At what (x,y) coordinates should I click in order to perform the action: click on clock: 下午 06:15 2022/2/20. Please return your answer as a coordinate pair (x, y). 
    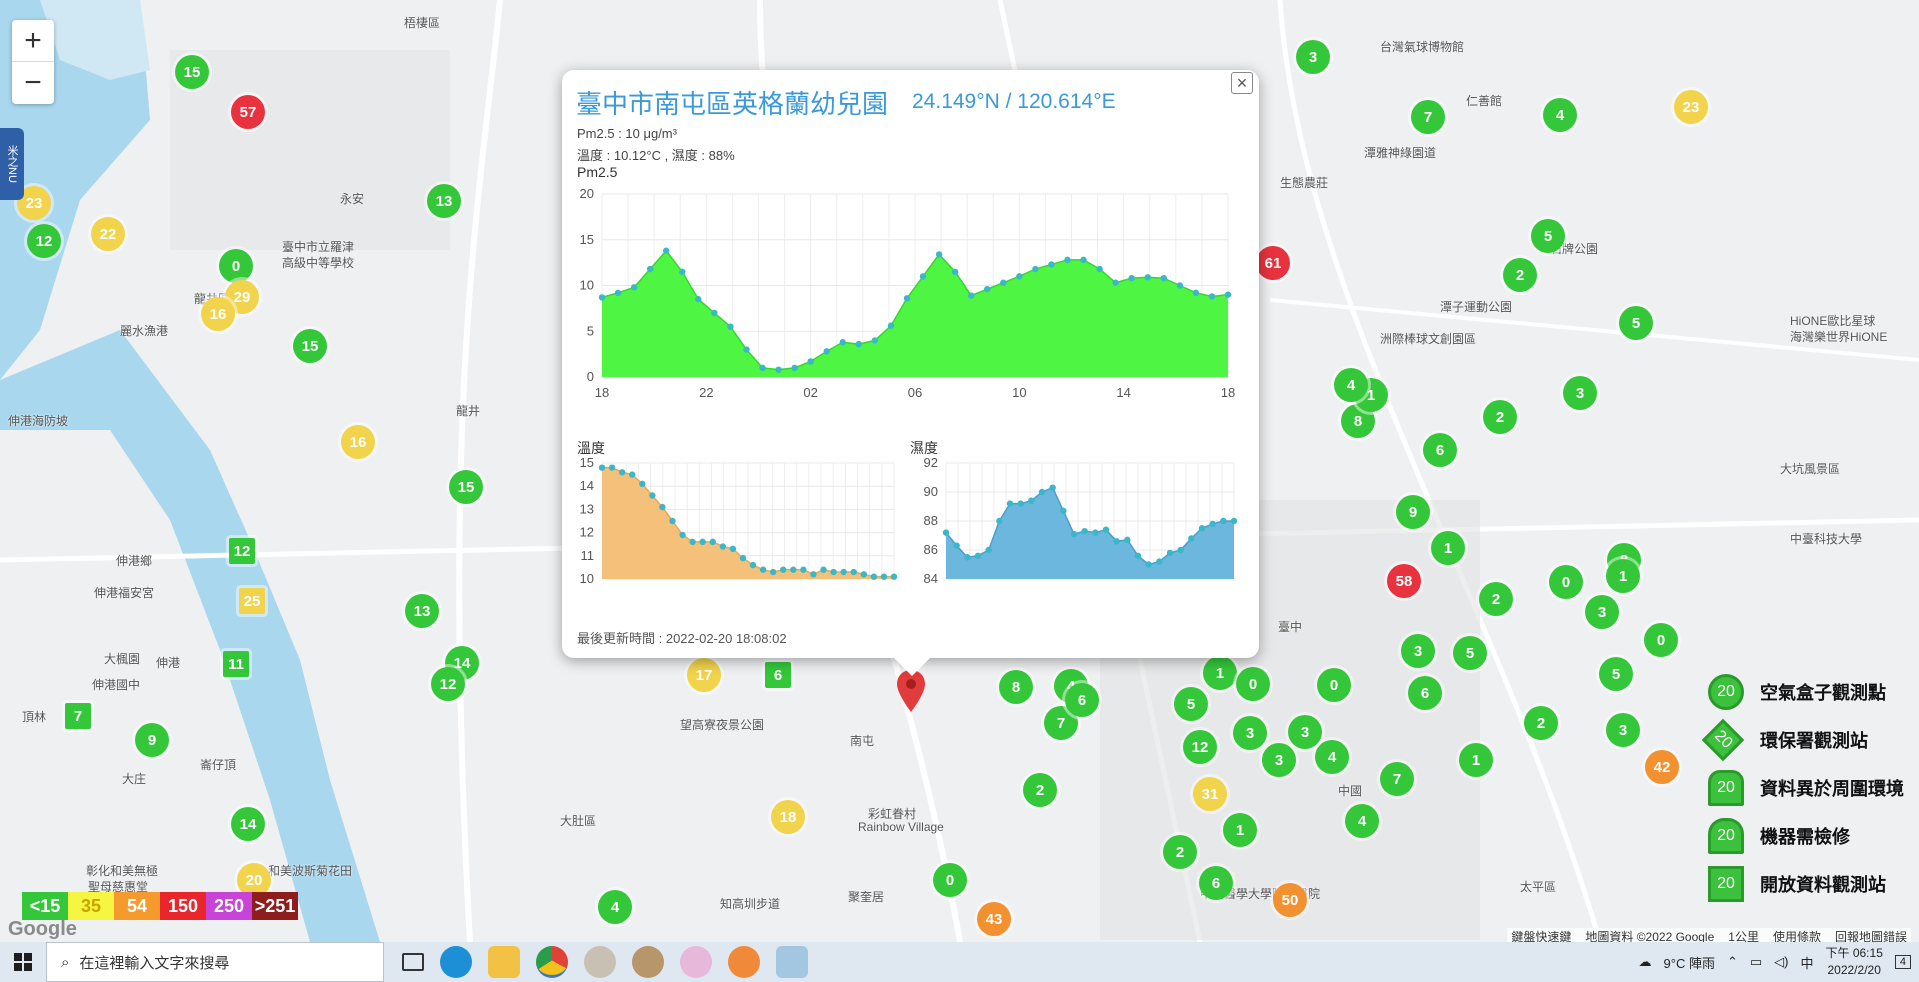
    Looking at the image, I should click on (1854, 962).